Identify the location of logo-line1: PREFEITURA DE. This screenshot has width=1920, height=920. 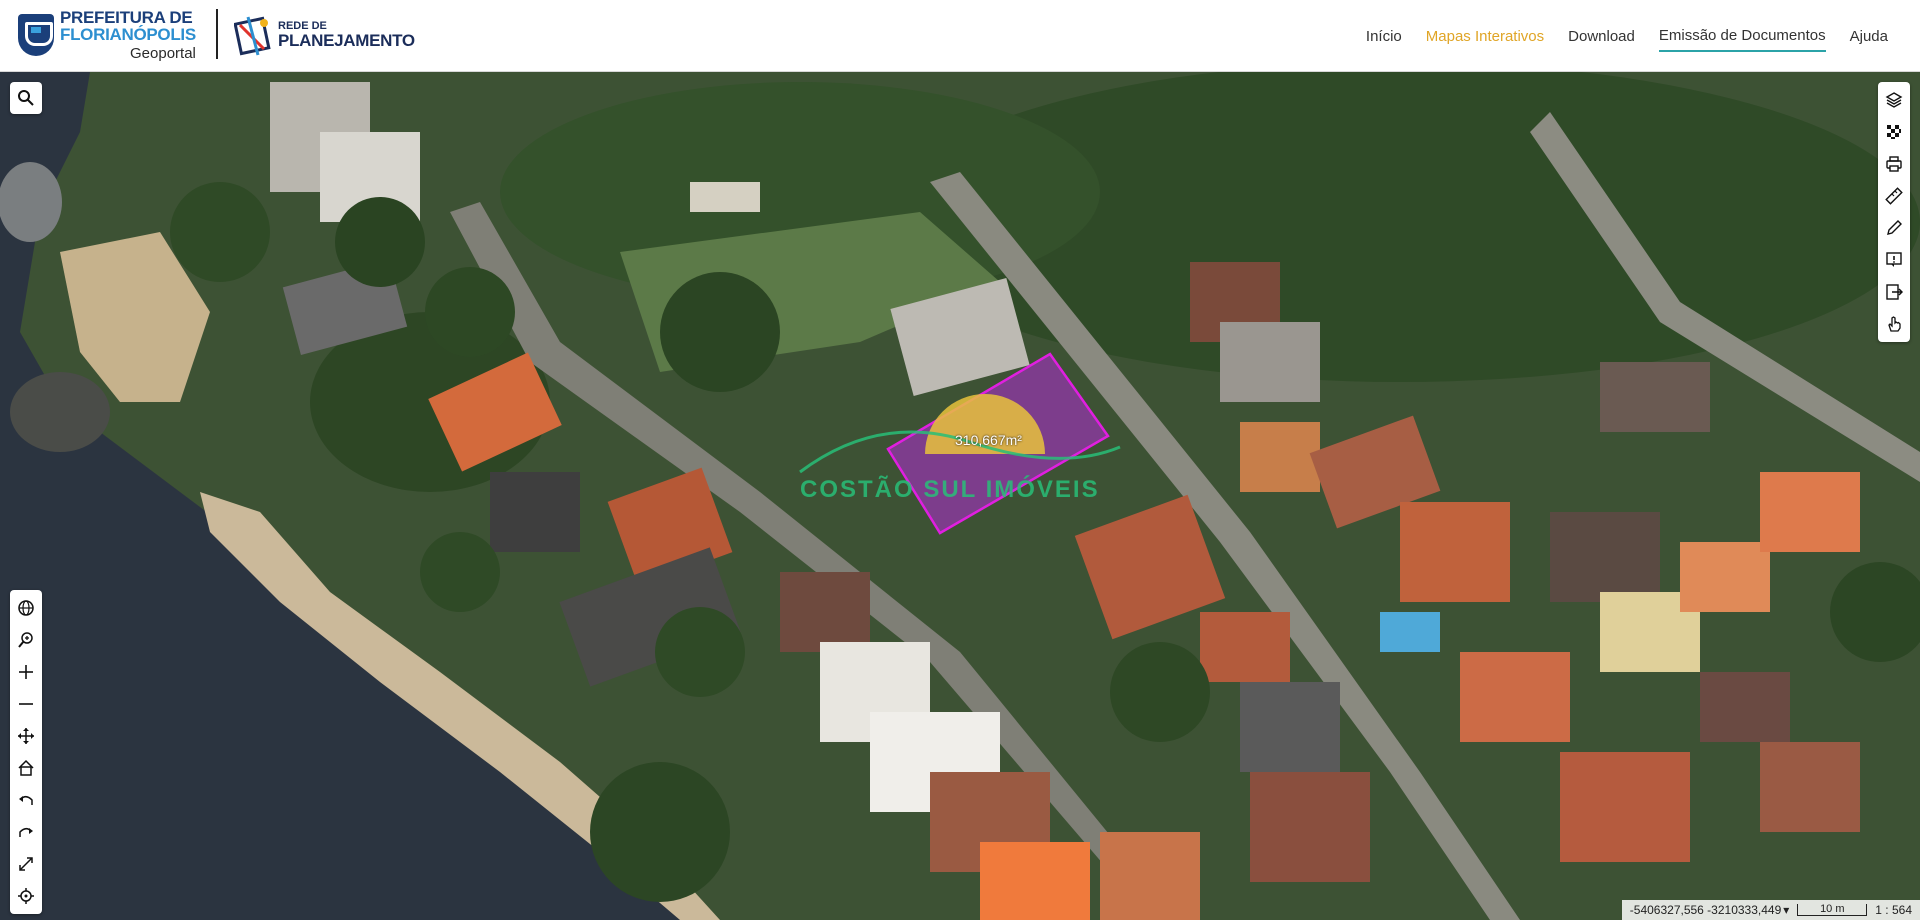
(126, 17).